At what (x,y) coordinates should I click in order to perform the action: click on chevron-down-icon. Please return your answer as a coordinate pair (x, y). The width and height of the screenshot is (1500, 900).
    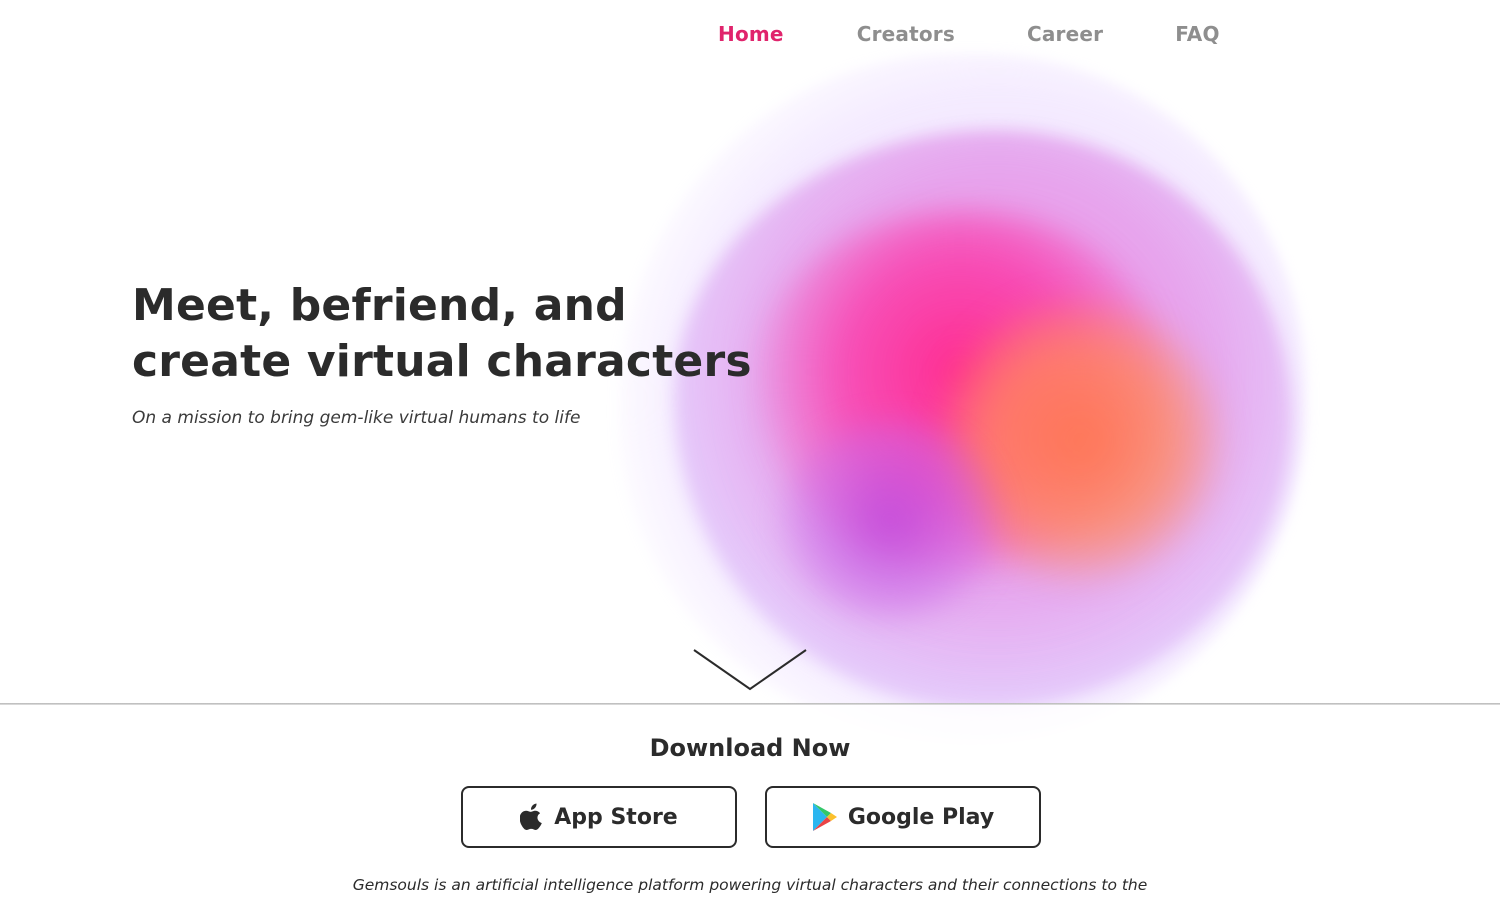
    Looking at the image, I should click on (750, 670).